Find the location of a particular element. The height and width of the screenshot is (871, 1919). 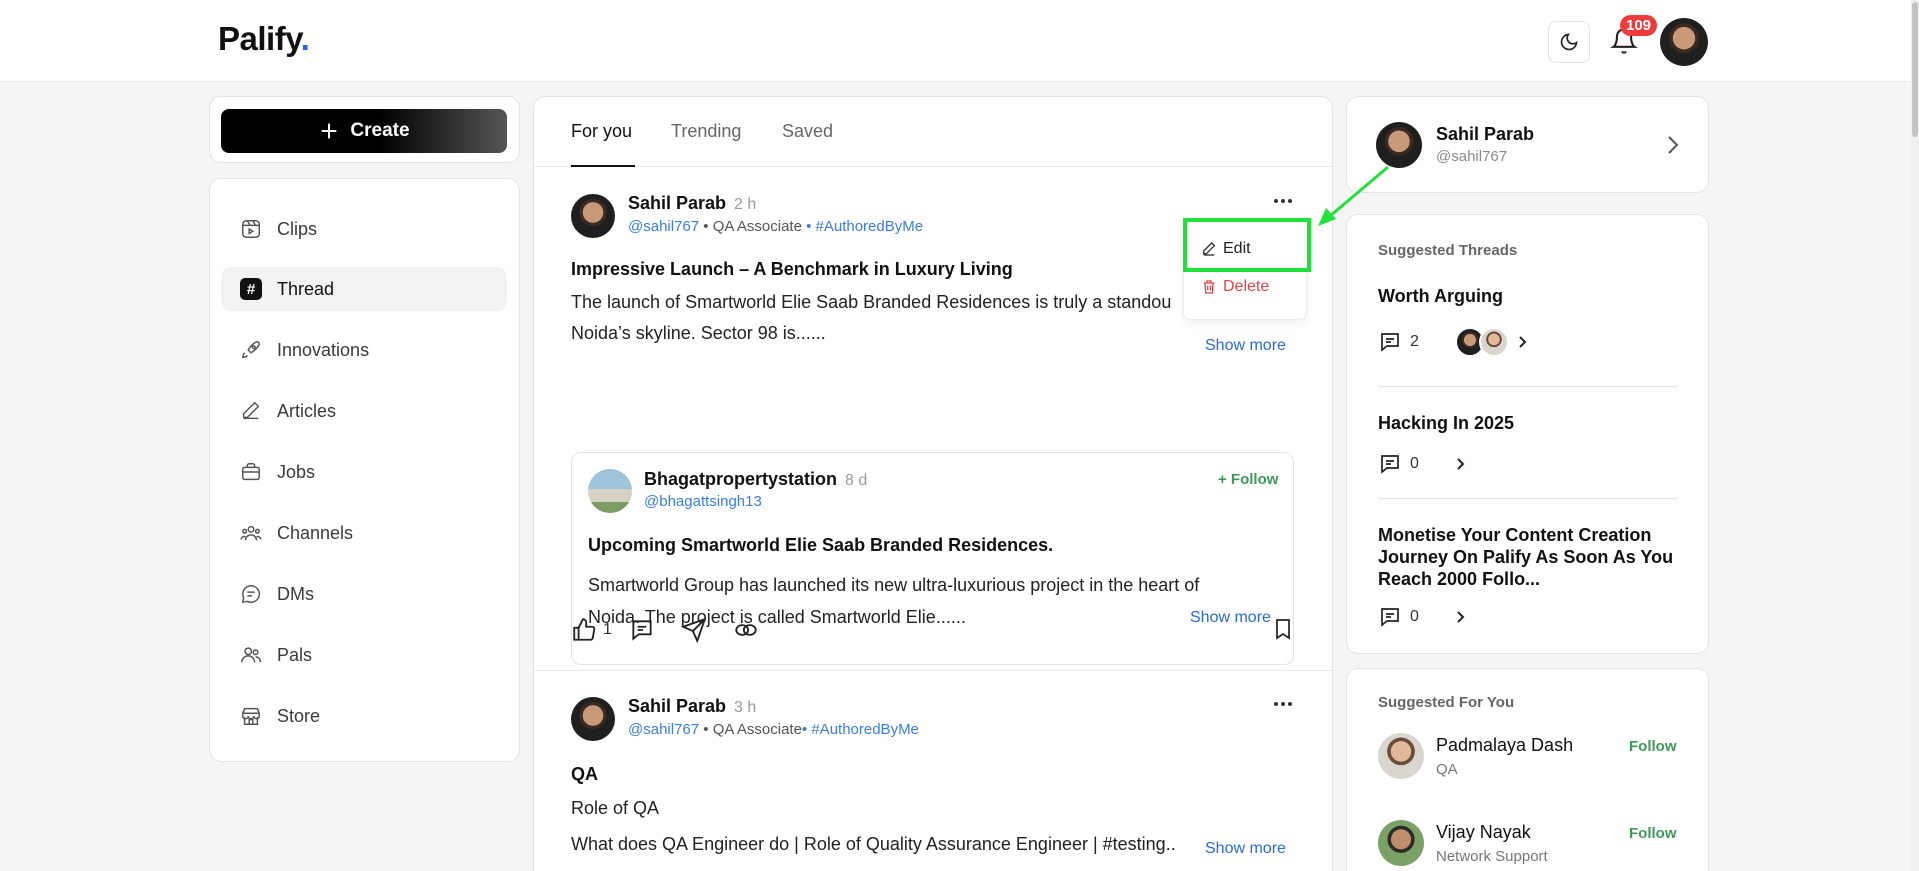

quoted-author-name: Bhagatpropertystation 8 d is located at coordinates (755, 479).